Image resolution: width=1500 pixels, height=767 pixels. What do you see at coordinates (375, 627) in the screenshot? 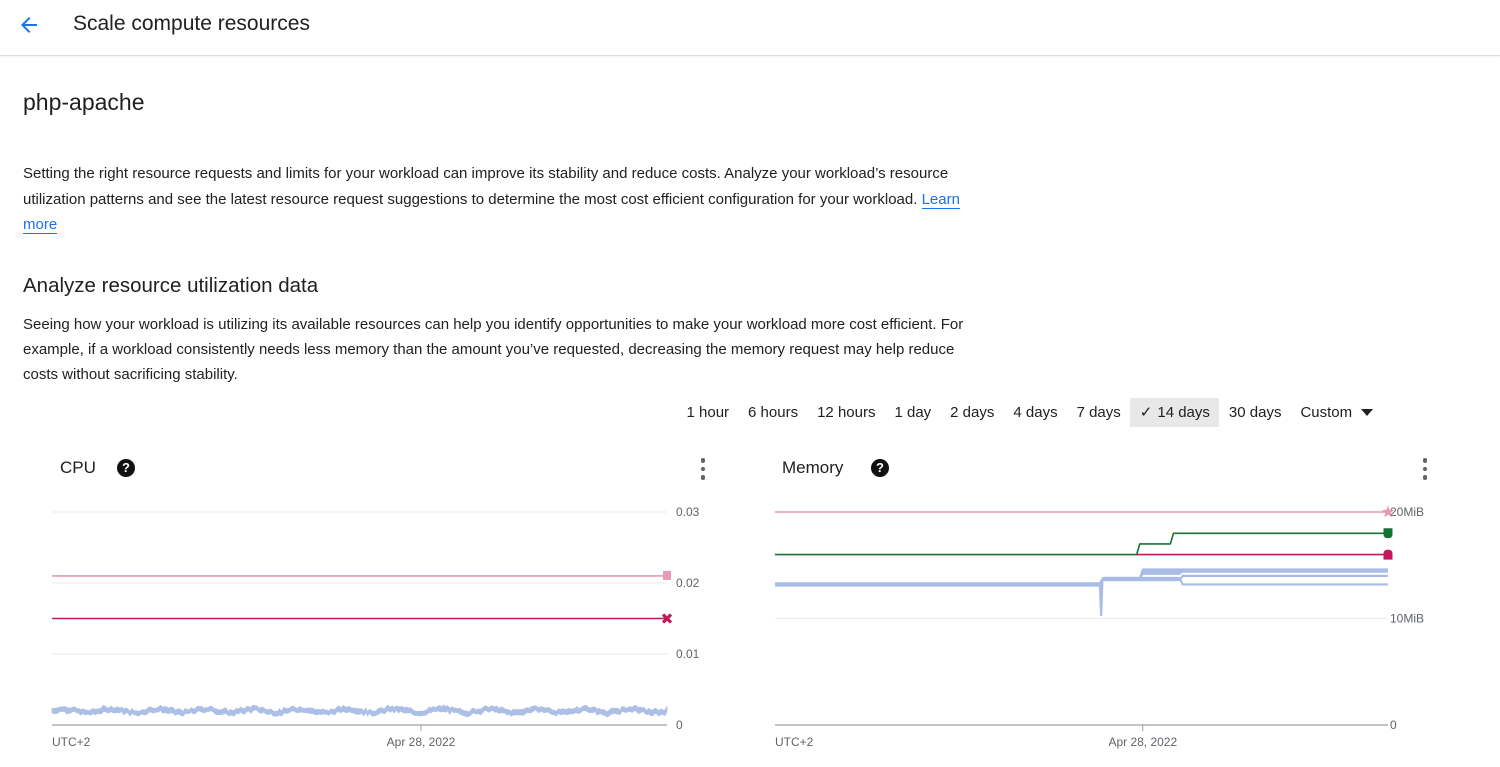
I see `cpu-chart: 0 0.01 0.02 0.03 UTC+2 Apr 28, 2022` at bounding box center [375, 627].